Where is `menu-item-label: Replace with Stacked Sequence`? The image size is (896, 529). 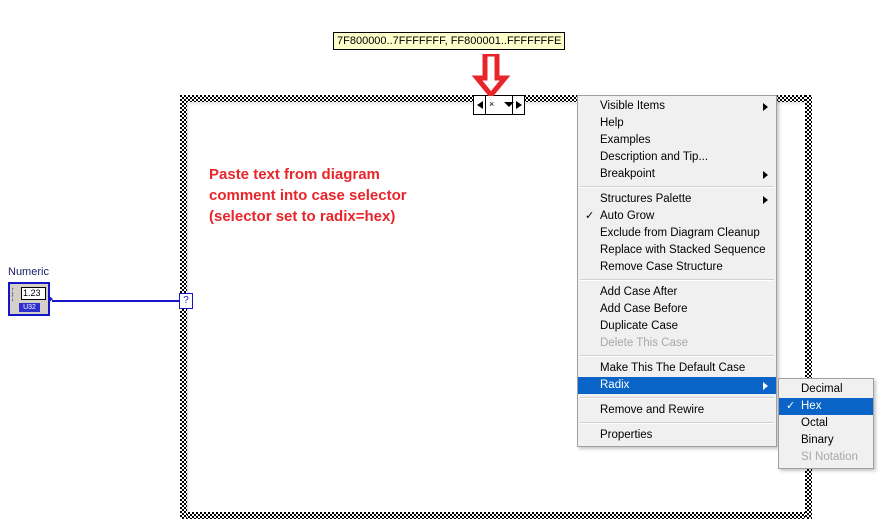
menu-item-label: Replace with Stacked Sequence is located at coordinates (683, 250).